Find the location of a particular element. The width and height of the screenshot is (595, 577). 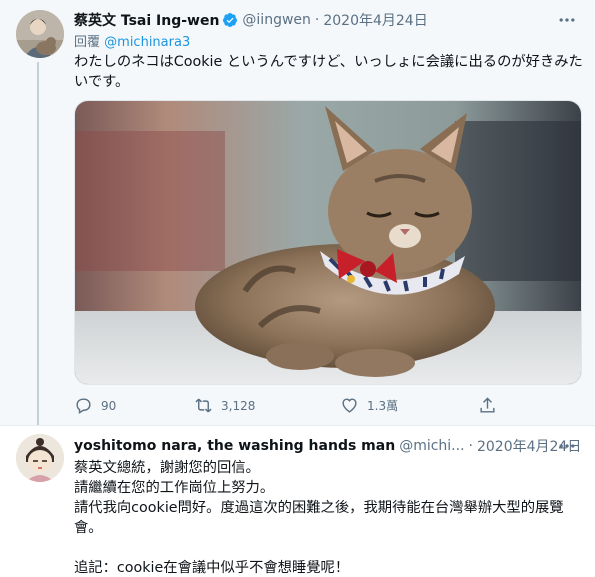

replying-to-label: 回覆 is located at coordinates (87, 42).